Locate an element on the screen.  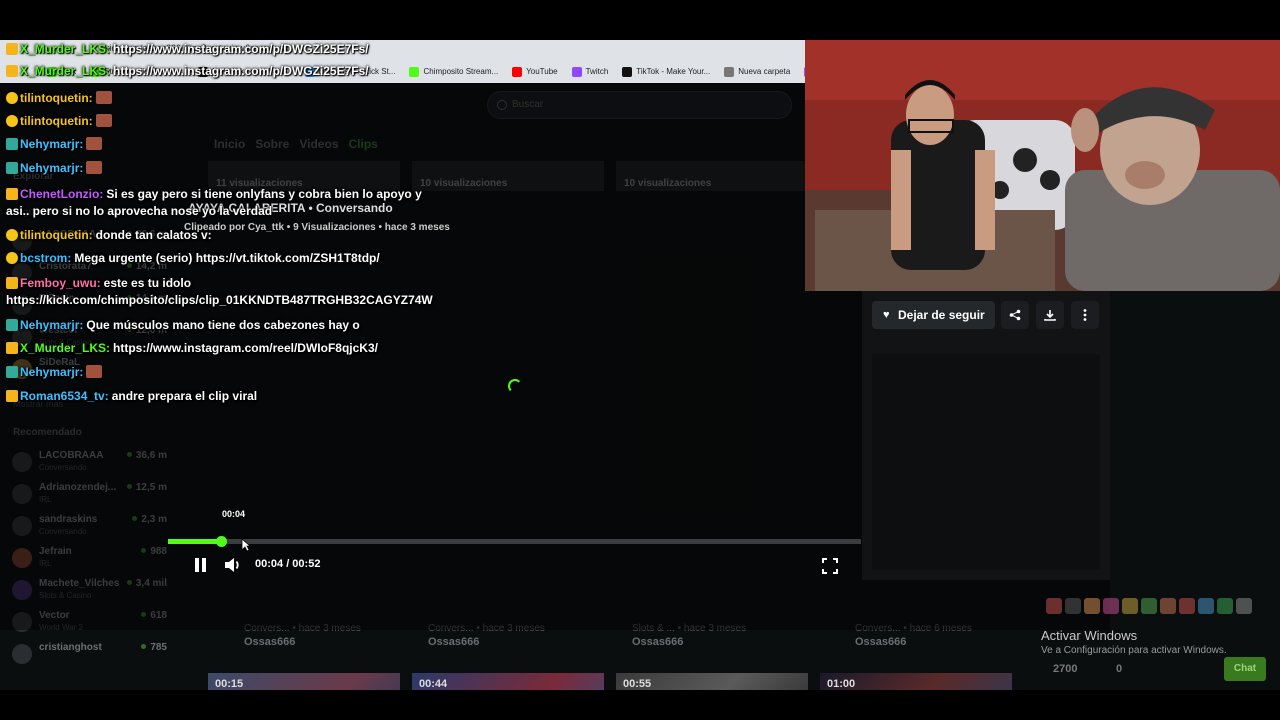
clip-channel: Ossas666 is located at coordinates (880, 642).